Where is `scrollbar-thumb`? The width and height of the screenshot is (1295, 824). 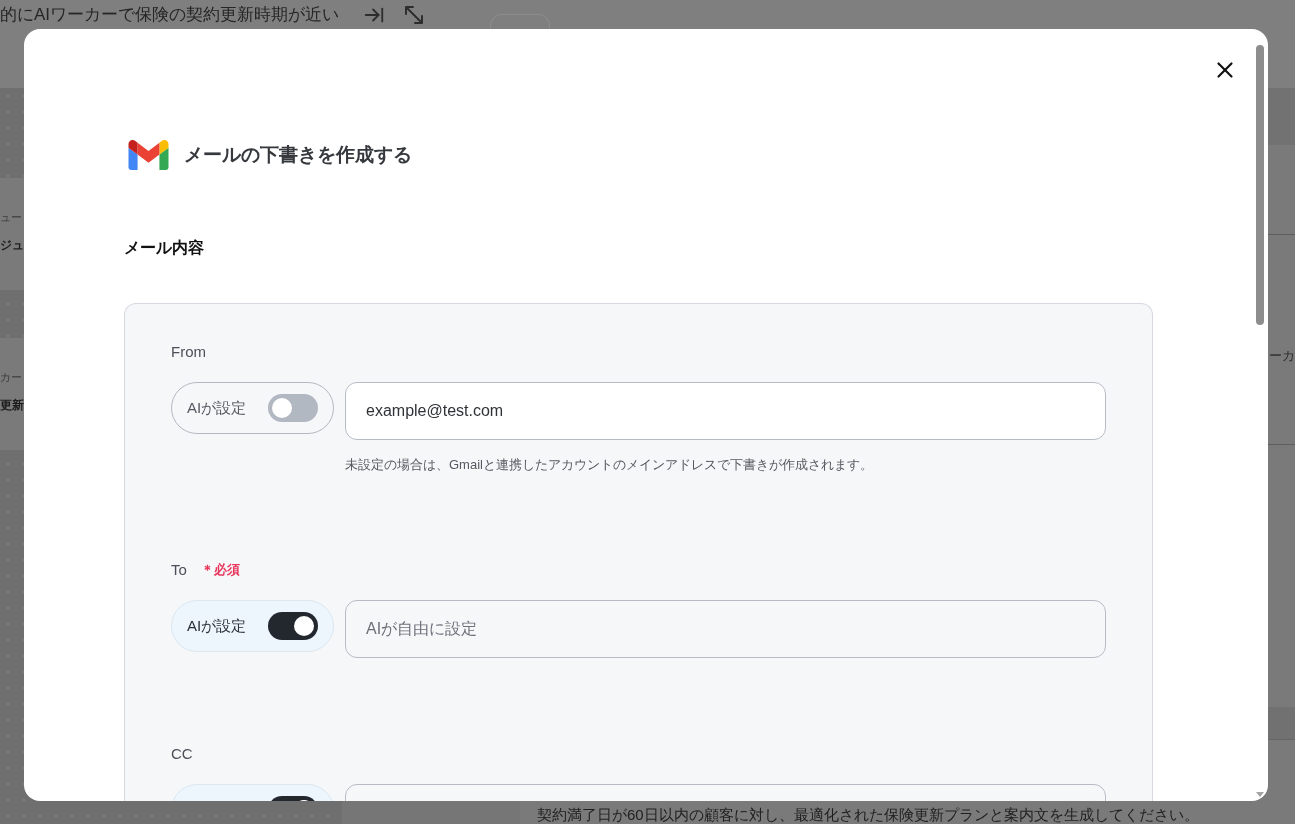
scrollbar-thumb is located at coordinates (1260, 185).